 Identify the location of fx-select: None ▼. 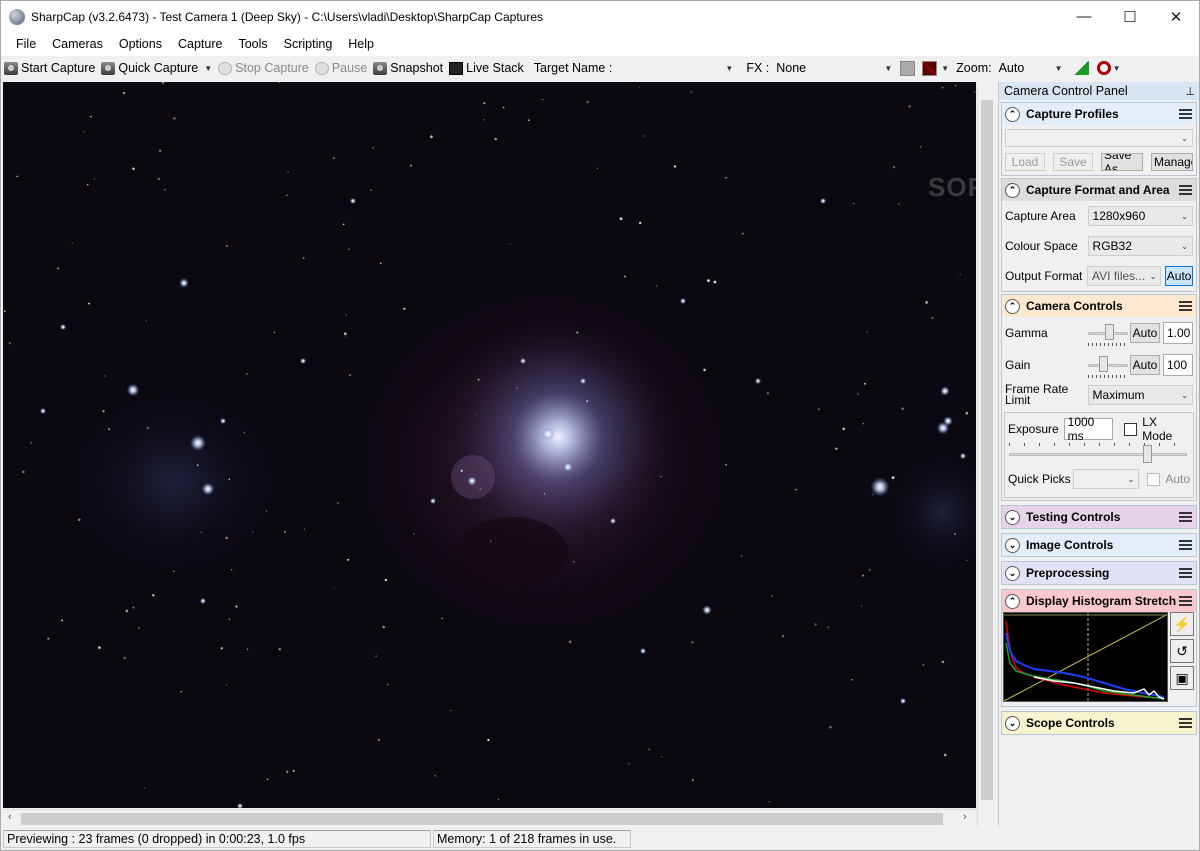
(834, 68).